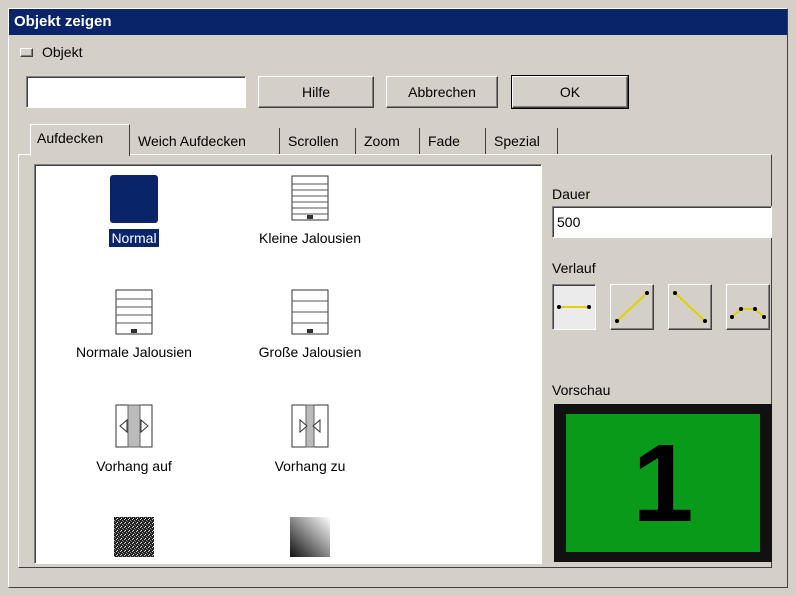  Describe the element at coordinates (80, 140) in the screenshot. I see `tab-aufdecken: Aufdecken` at that location.